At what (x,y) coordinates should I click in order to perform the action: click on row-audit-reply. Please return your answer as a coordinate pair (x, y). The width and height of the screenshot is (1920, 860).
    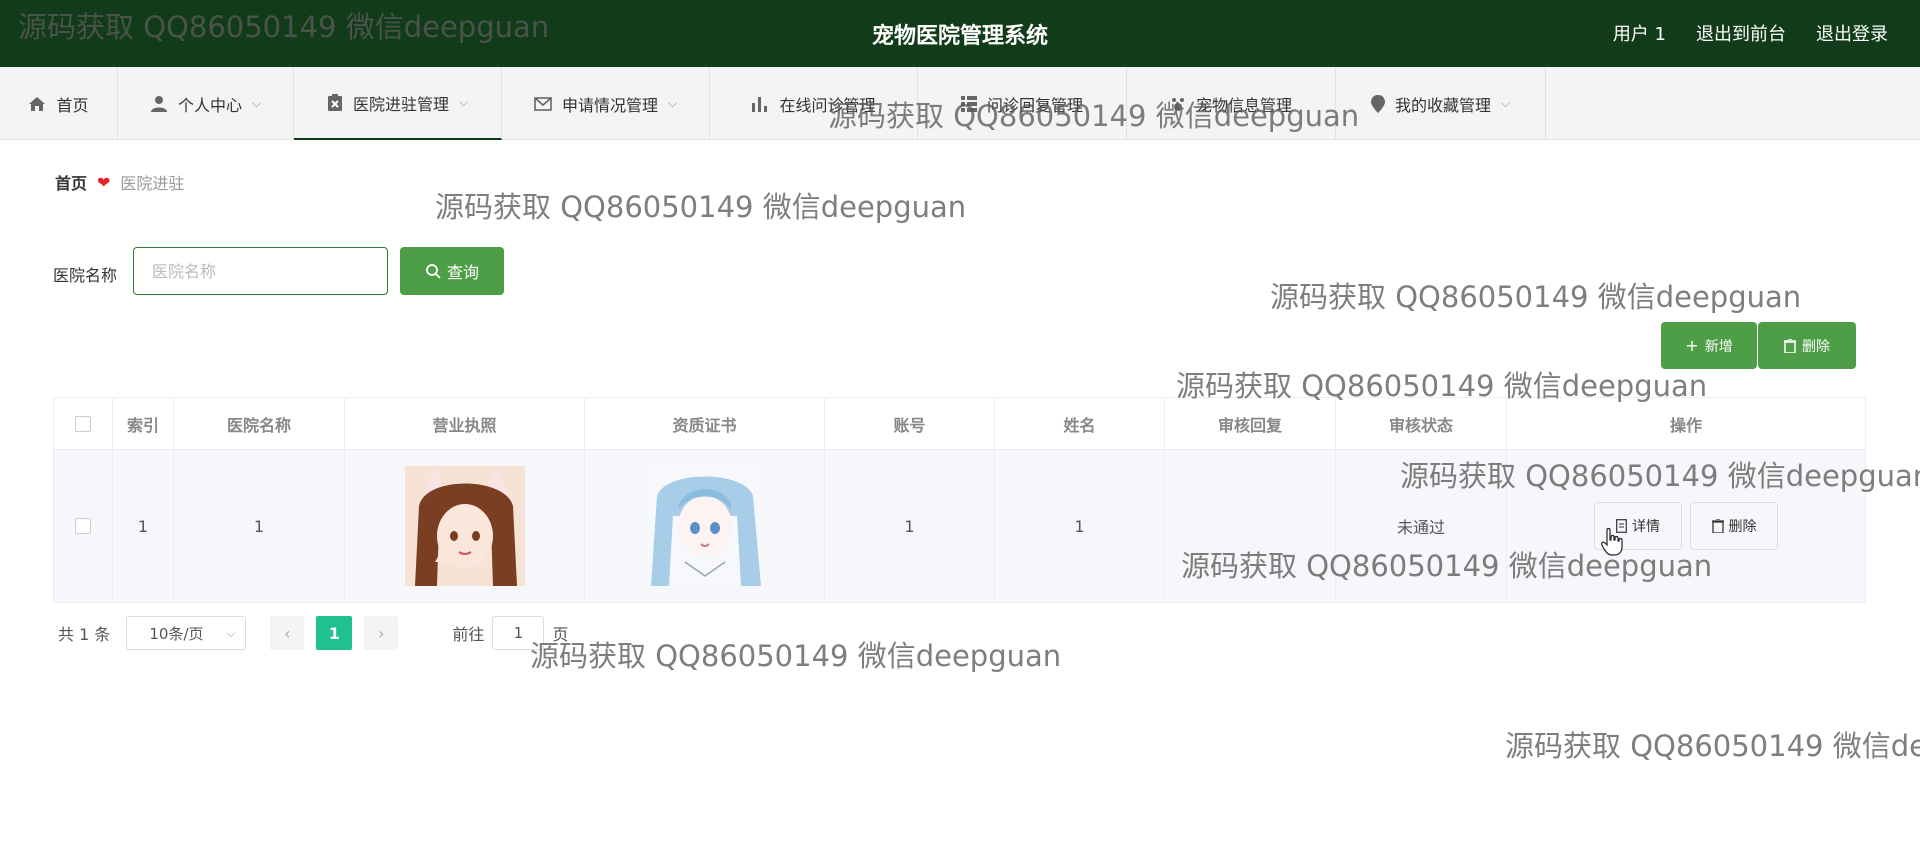
    Looking at the image, I should click on (1250, 526).